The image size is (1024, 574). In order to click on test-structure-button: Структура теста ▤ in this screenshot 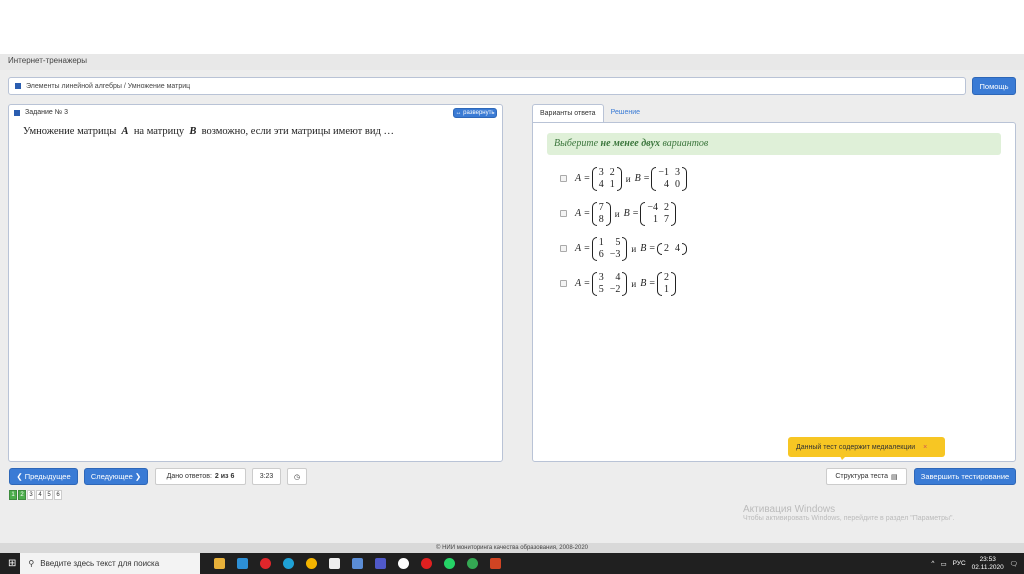, I will do `click(866, 476)`.